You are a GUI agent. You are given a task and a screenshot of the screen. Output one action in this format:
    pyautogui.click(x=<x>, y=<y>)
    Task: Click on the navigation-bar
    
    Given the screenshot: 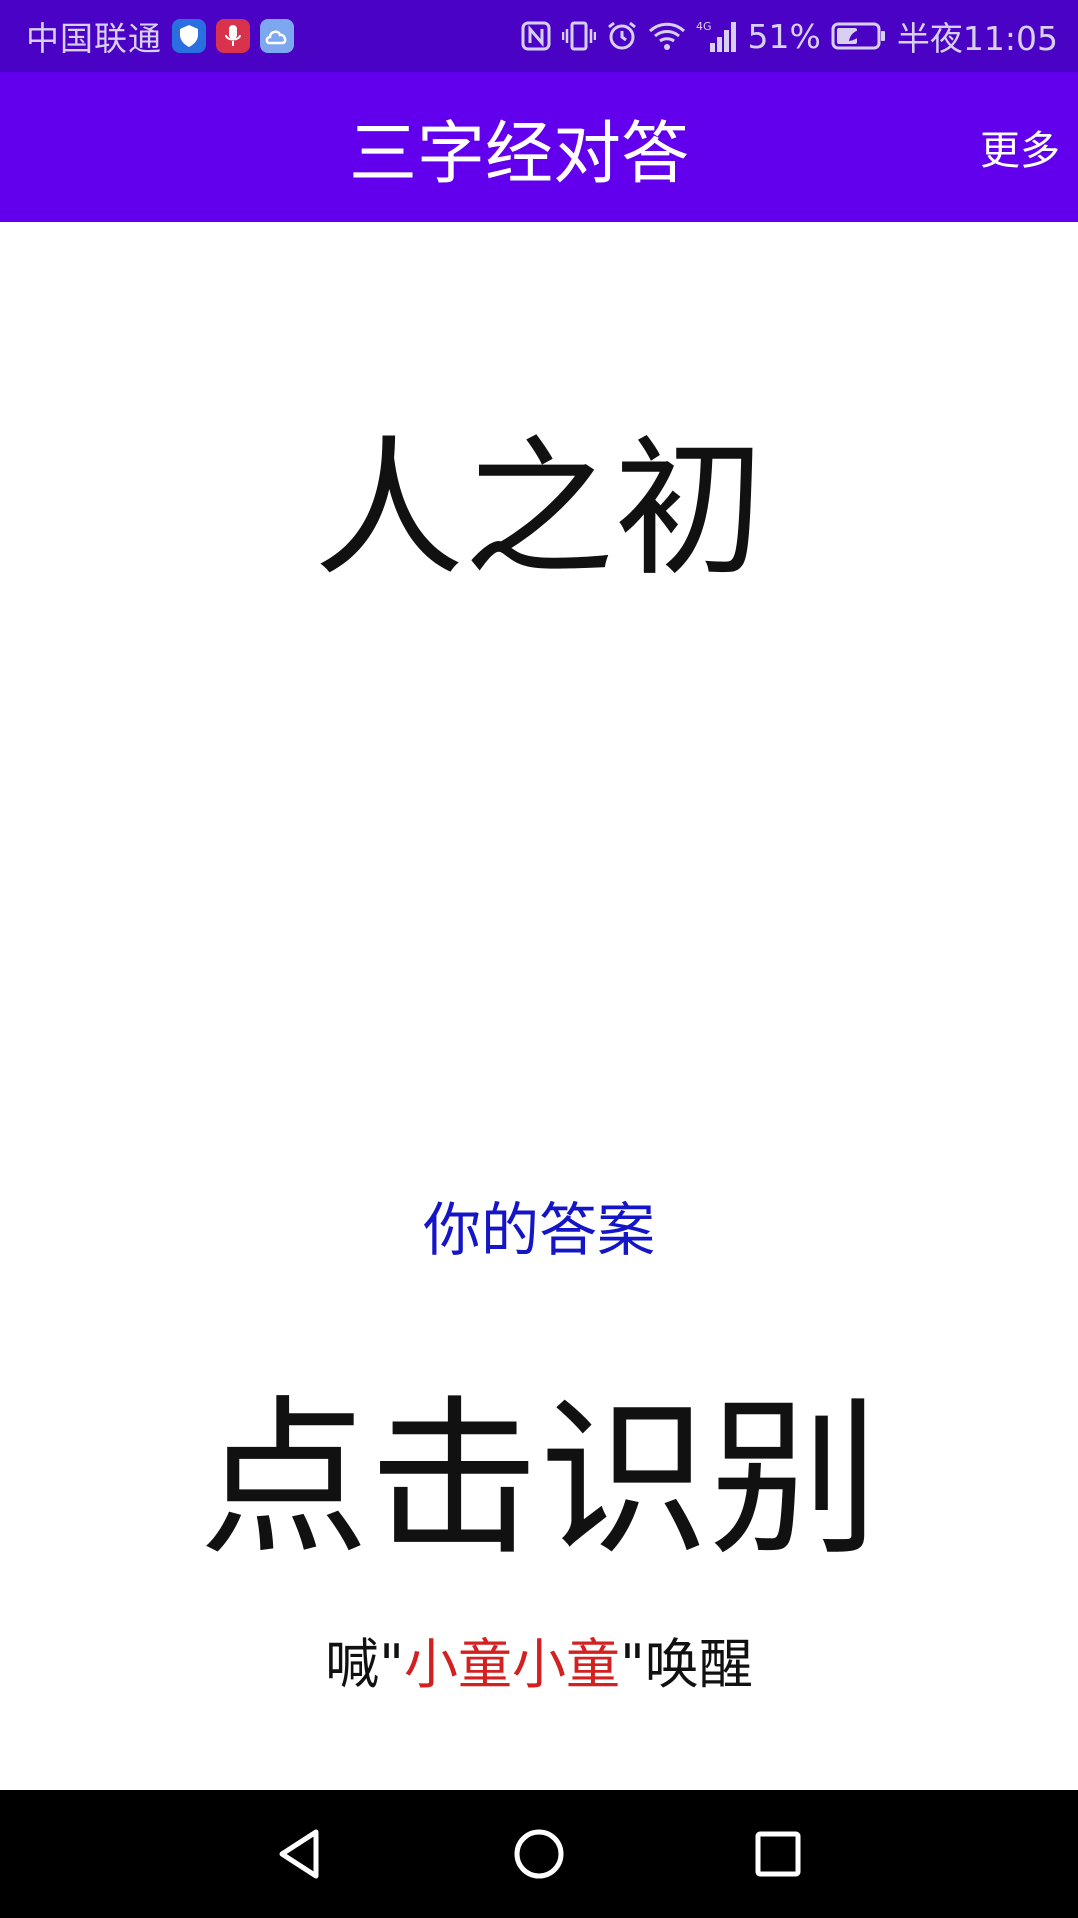 What is the action you would take?
    pyautogui.click(x=539, y=1854)
    